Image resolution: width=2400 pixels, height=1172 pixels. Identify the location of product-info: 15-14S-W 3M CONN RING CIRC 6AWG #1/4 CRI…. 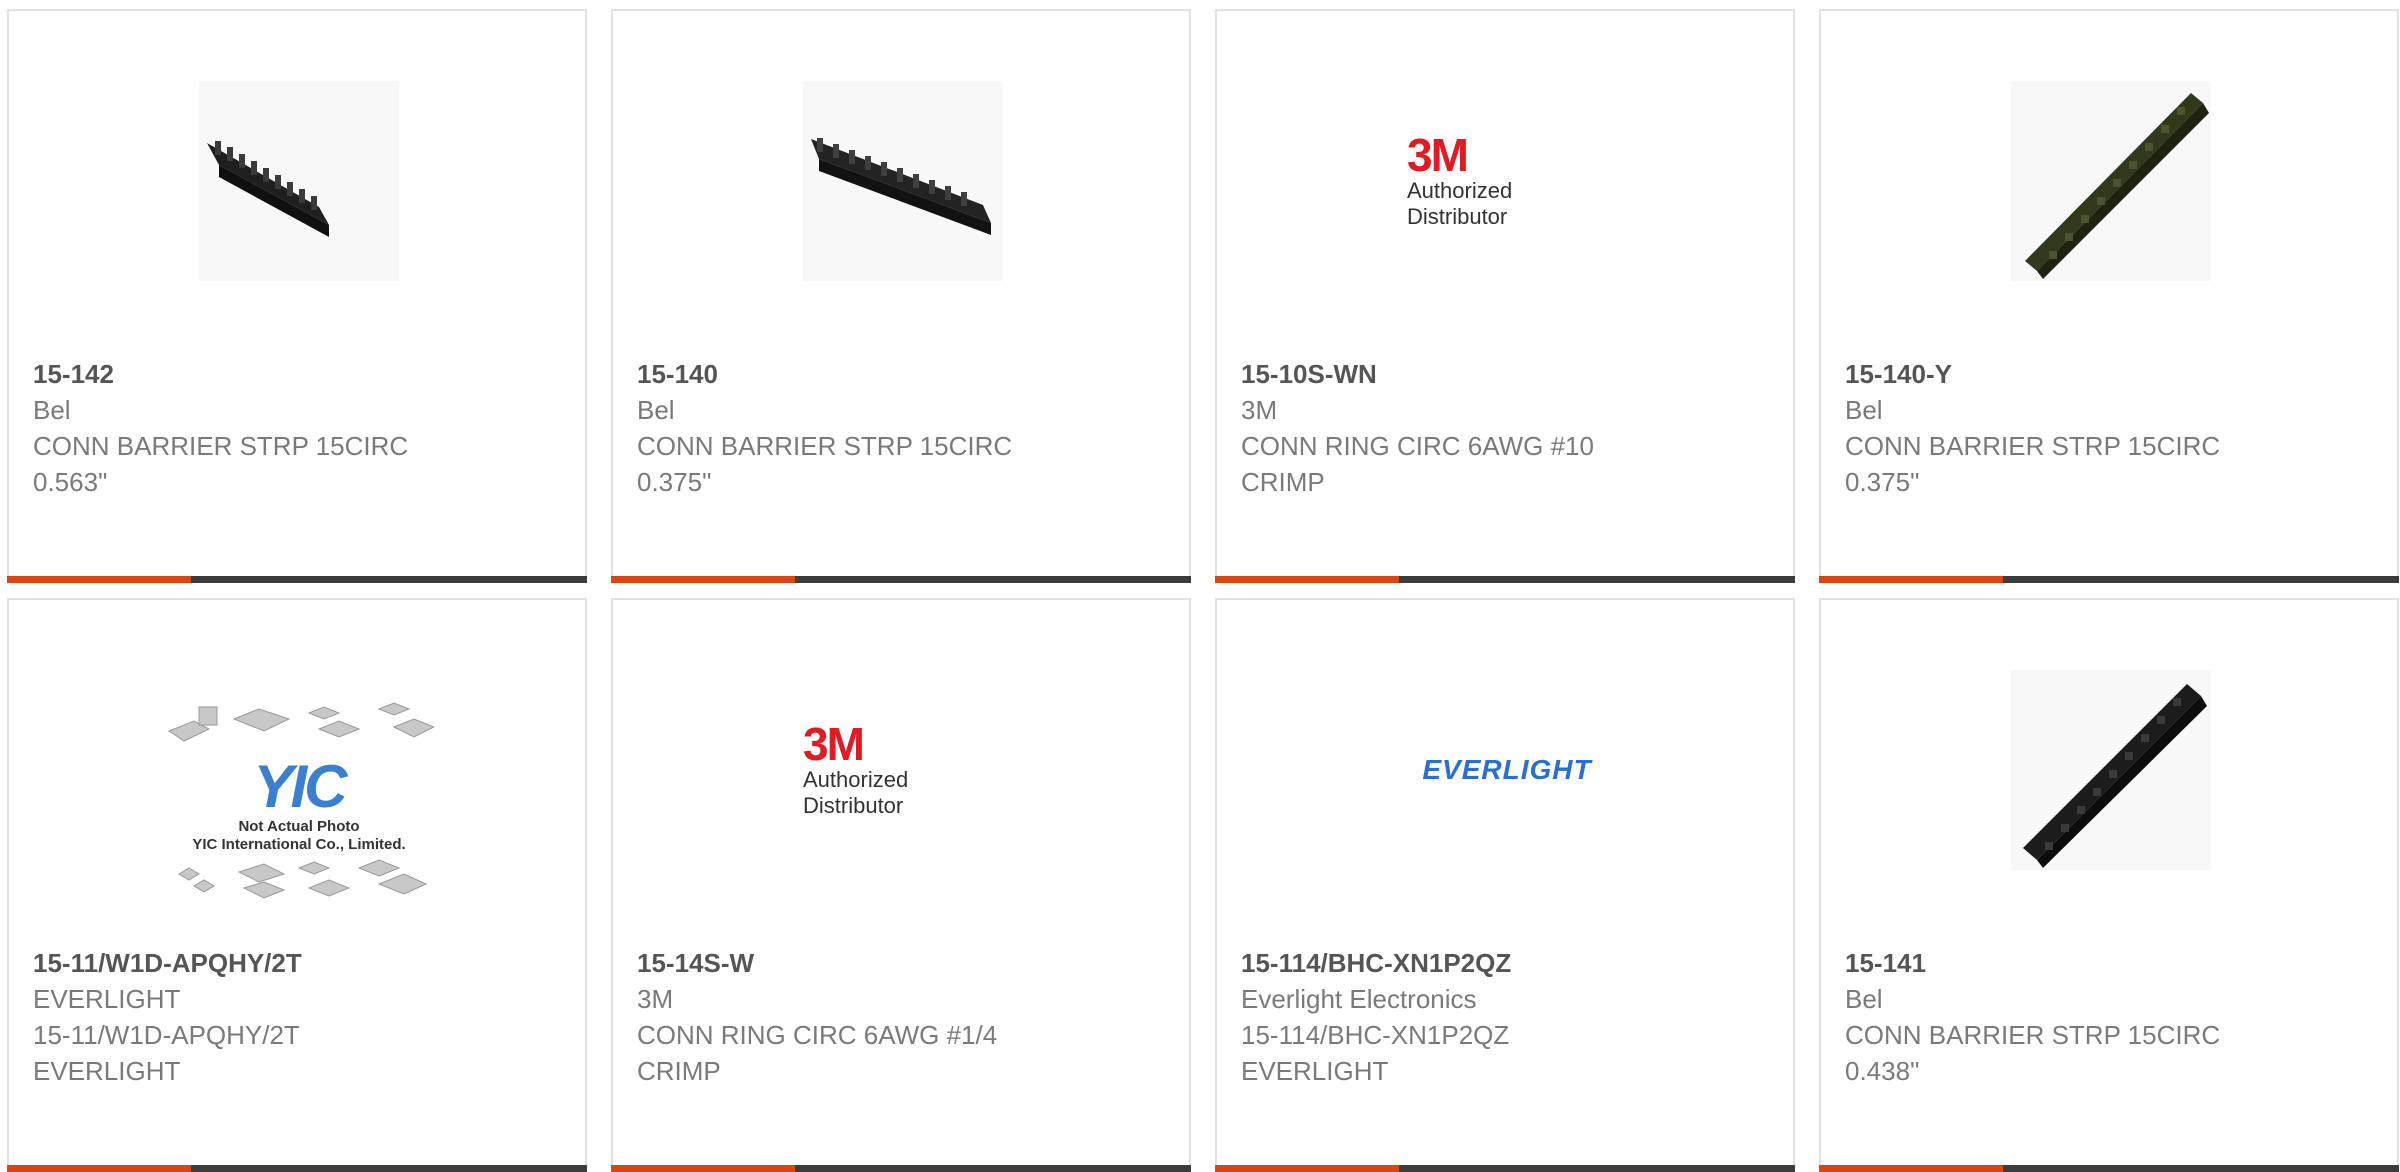
(903, 1017).